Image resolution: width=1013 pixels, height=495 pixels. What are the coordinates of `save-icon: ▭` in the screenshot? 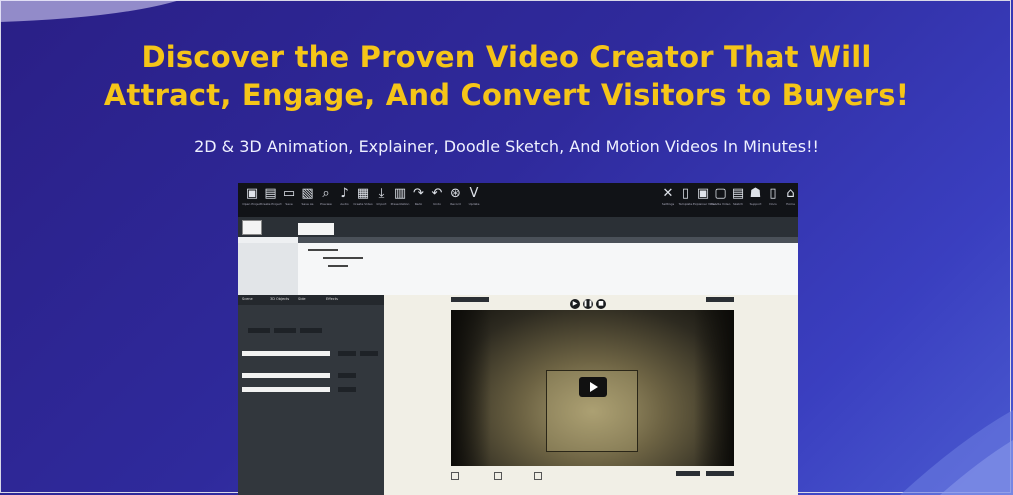 It's located at (289, 193).